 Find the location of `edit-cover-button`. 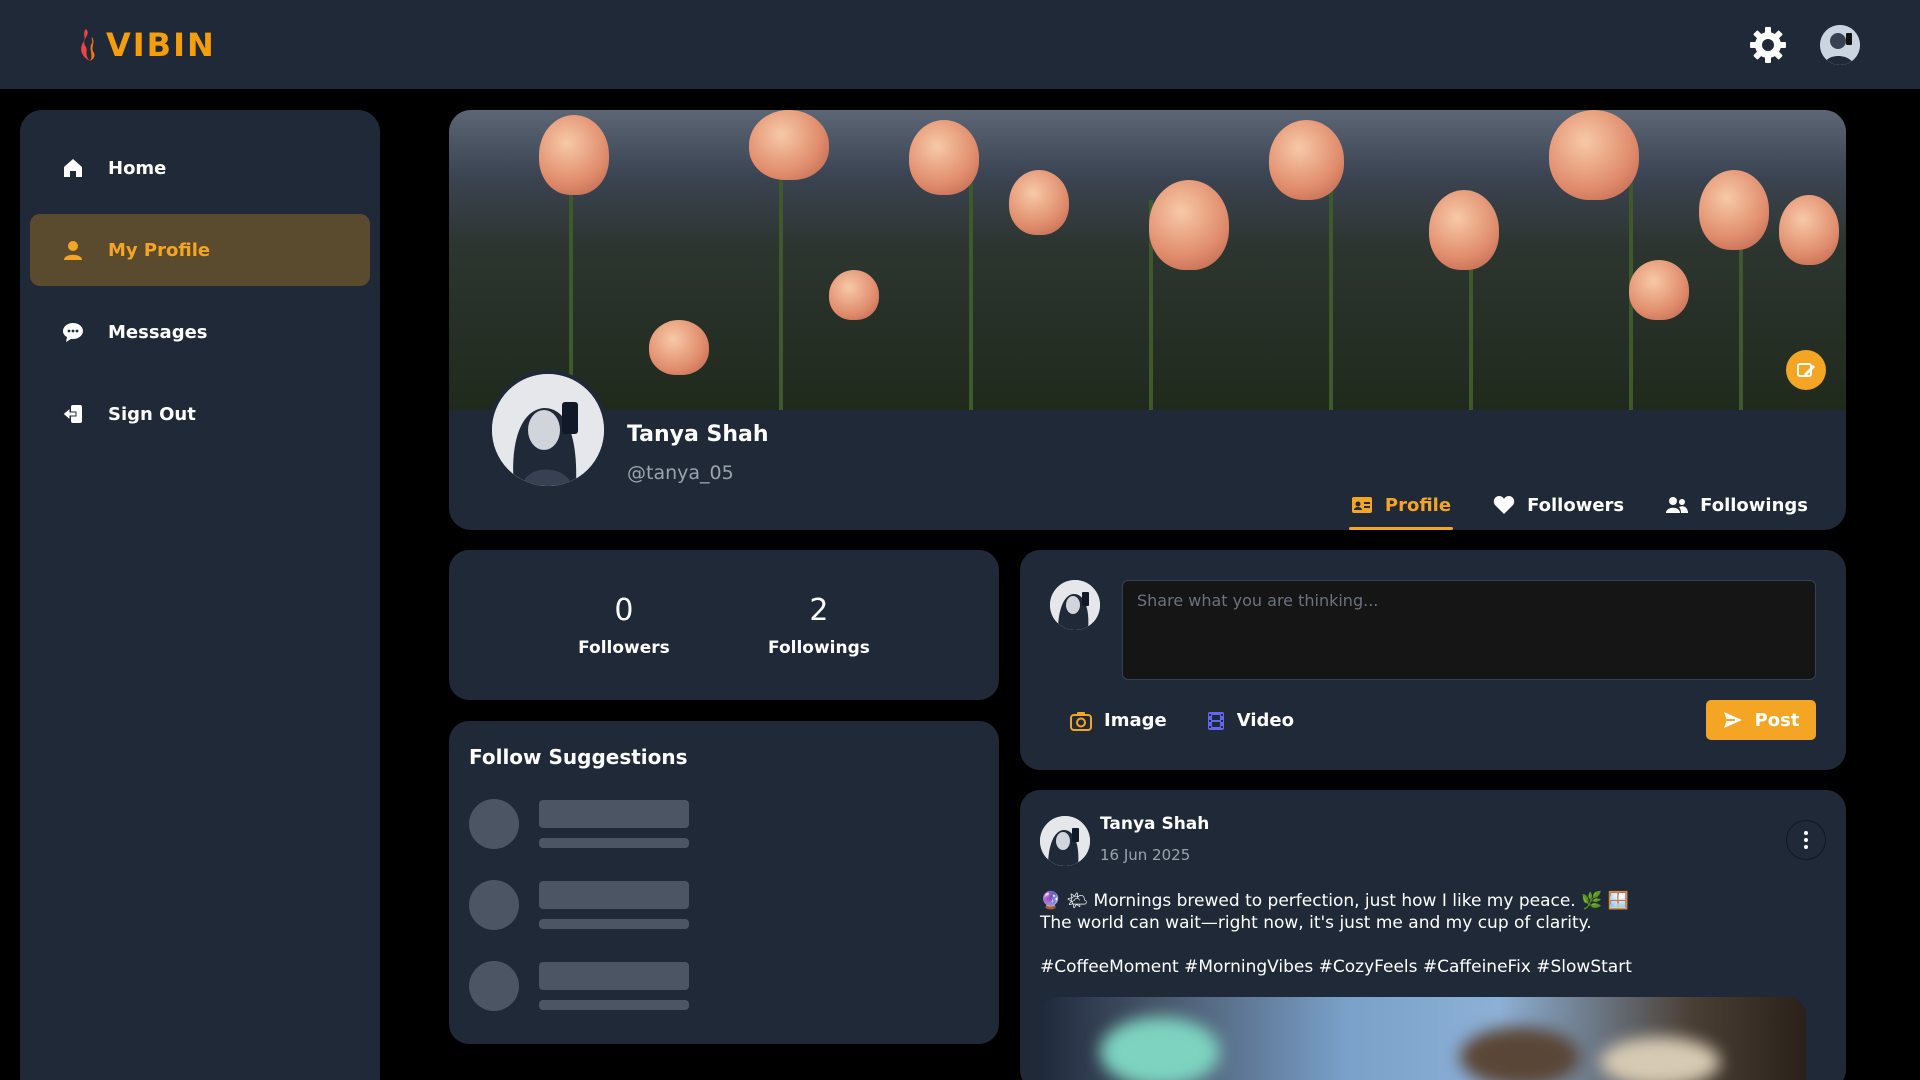

edit-cover-button is located at coordinates (1806, 370).